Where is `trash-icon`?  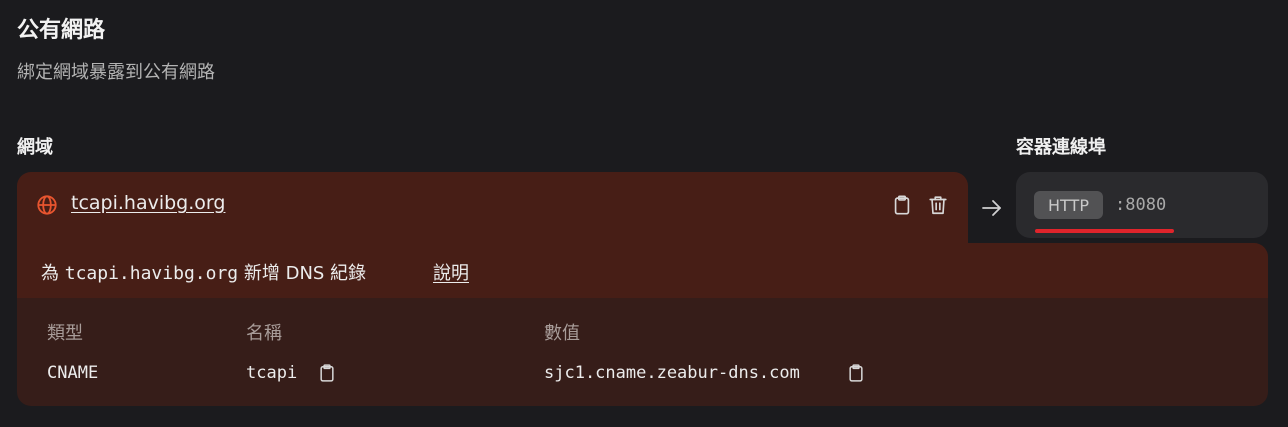 trash-icon is located at coordinates (938, 205).